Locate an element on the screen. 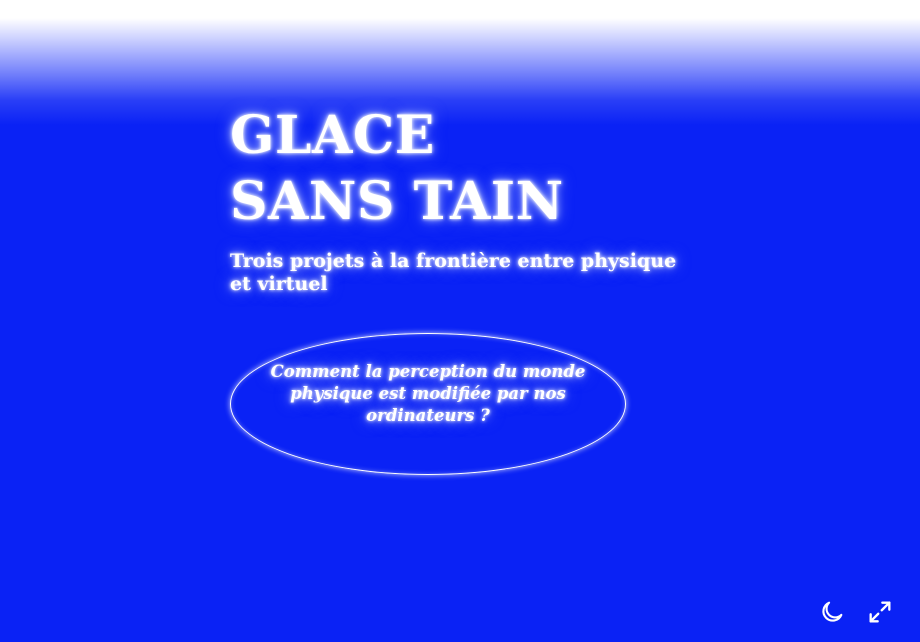 This screenshot has width=920, height=642. fullscreen-button is located at coordinates (880, 612).